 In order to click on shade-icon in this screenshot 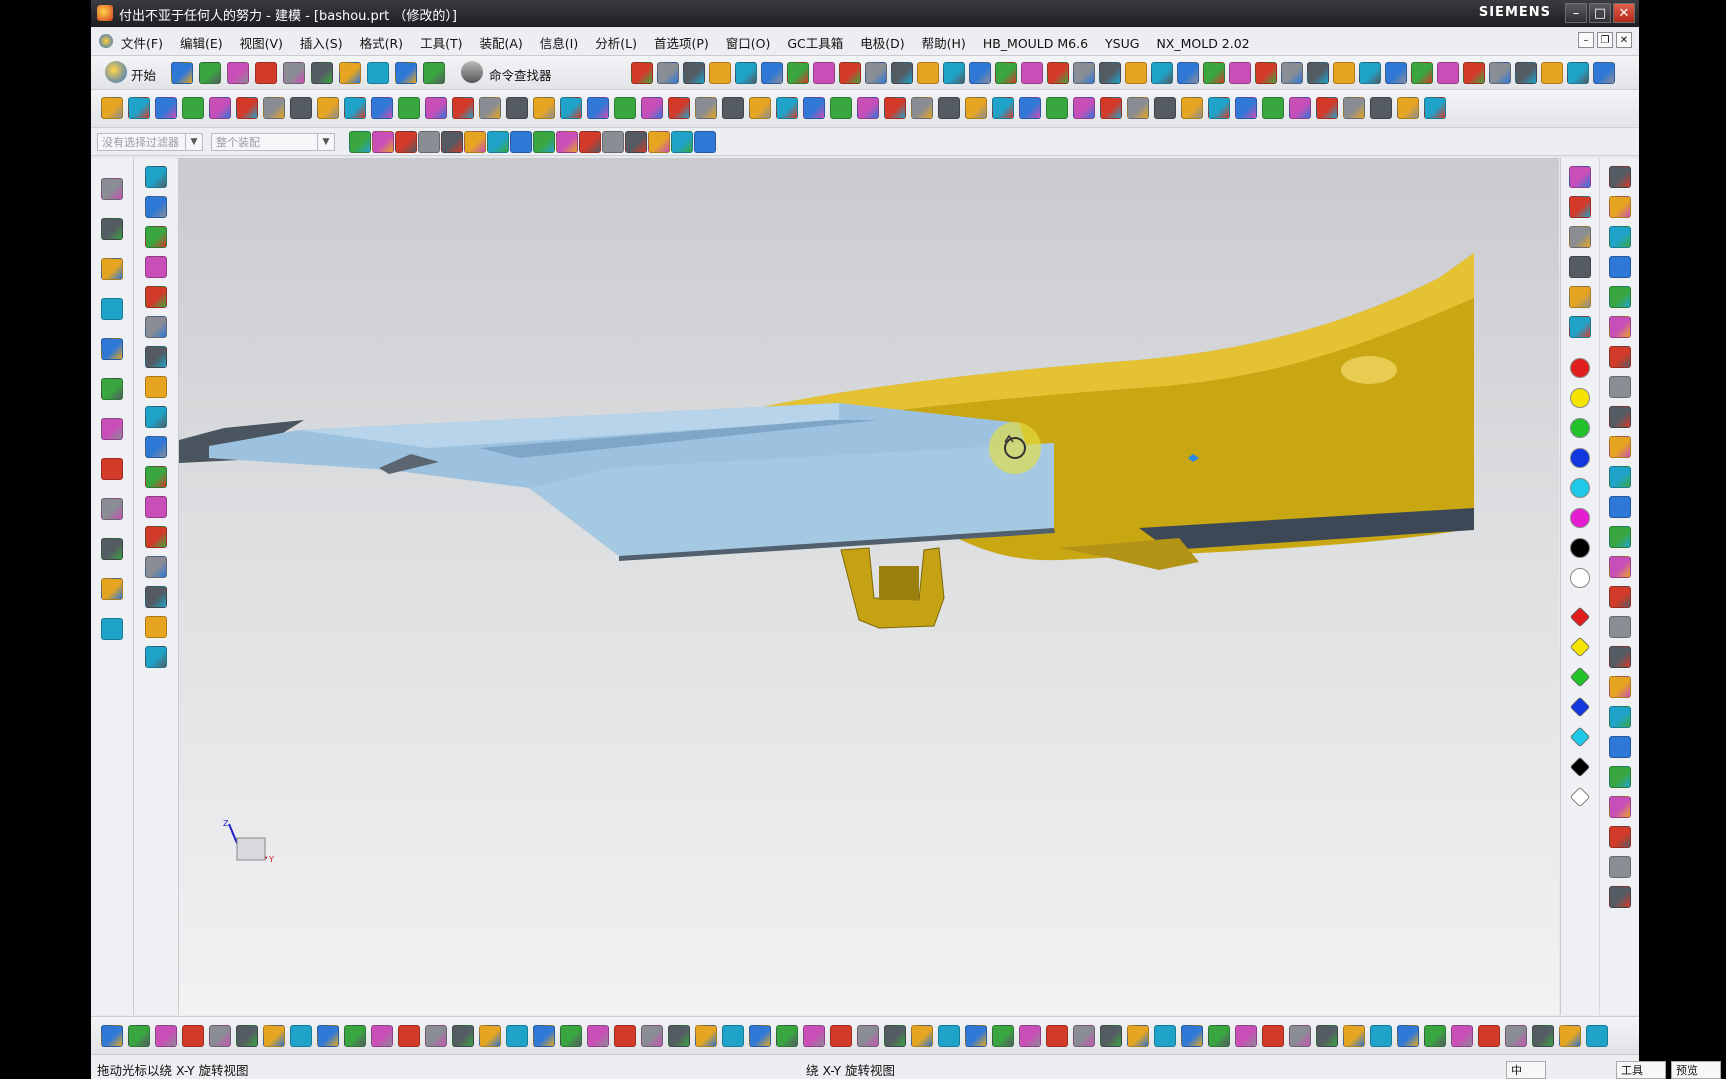, I will do `click(668, 73)`.